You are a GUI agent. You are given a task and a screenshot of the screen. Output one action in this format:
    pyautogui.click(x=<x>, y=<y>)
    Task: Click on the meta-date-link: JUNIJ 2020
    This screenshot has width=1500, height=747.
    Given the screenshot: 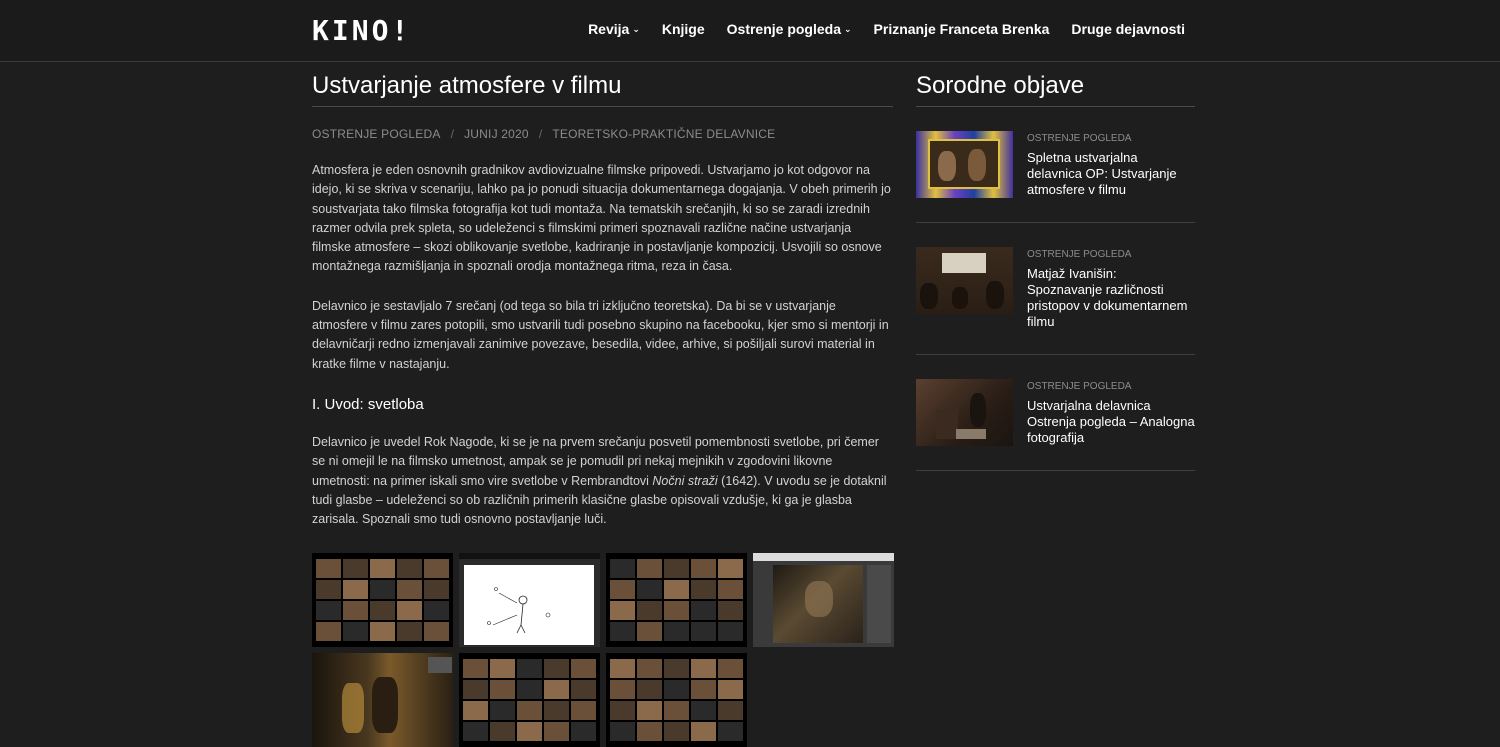 What is the action you would take?
    pyautogui.click(x=496, y=134)
    